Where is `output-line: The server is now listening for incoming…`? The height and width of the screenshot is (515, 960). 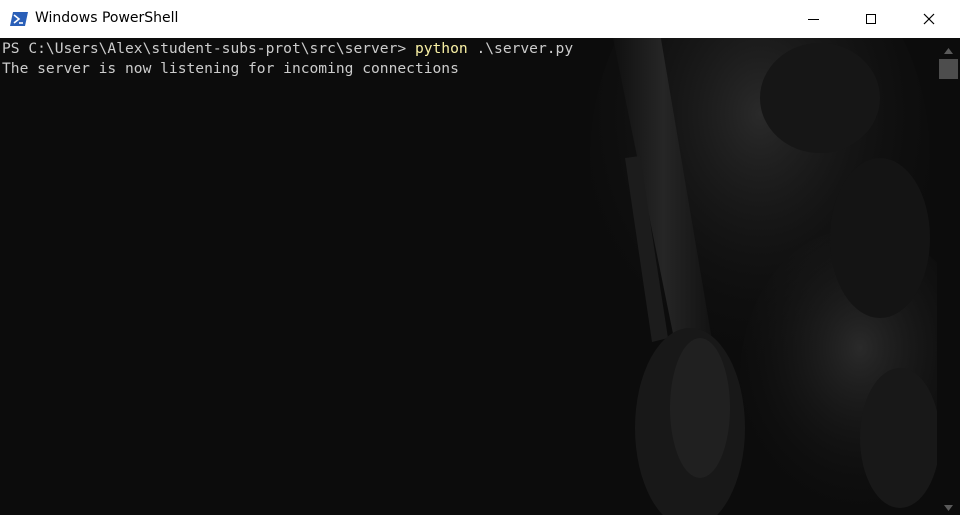
output-line: The server is now listening for incoming… is located at coordinates (230, 68).